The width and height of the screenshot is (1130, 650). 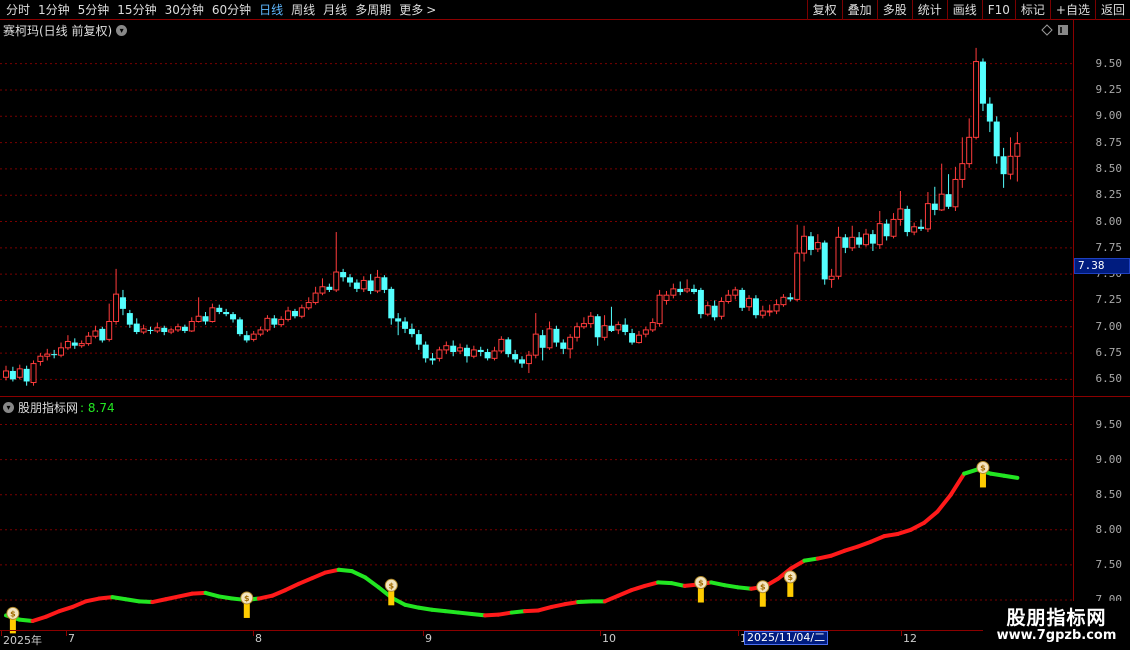 What do you see at coordinates (271, 10) in the screenshot?
I see `period-tab: 日线` at bounding box center [271, 10].